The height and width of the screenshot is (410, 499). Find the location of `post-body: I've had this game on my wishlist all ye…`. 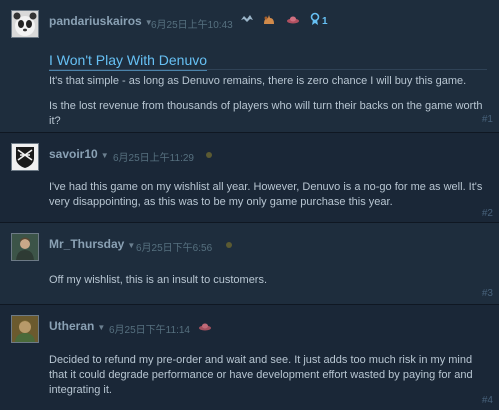

post-body: I've had this game on my wishlist all ye… is located at coordinates (267, 195).